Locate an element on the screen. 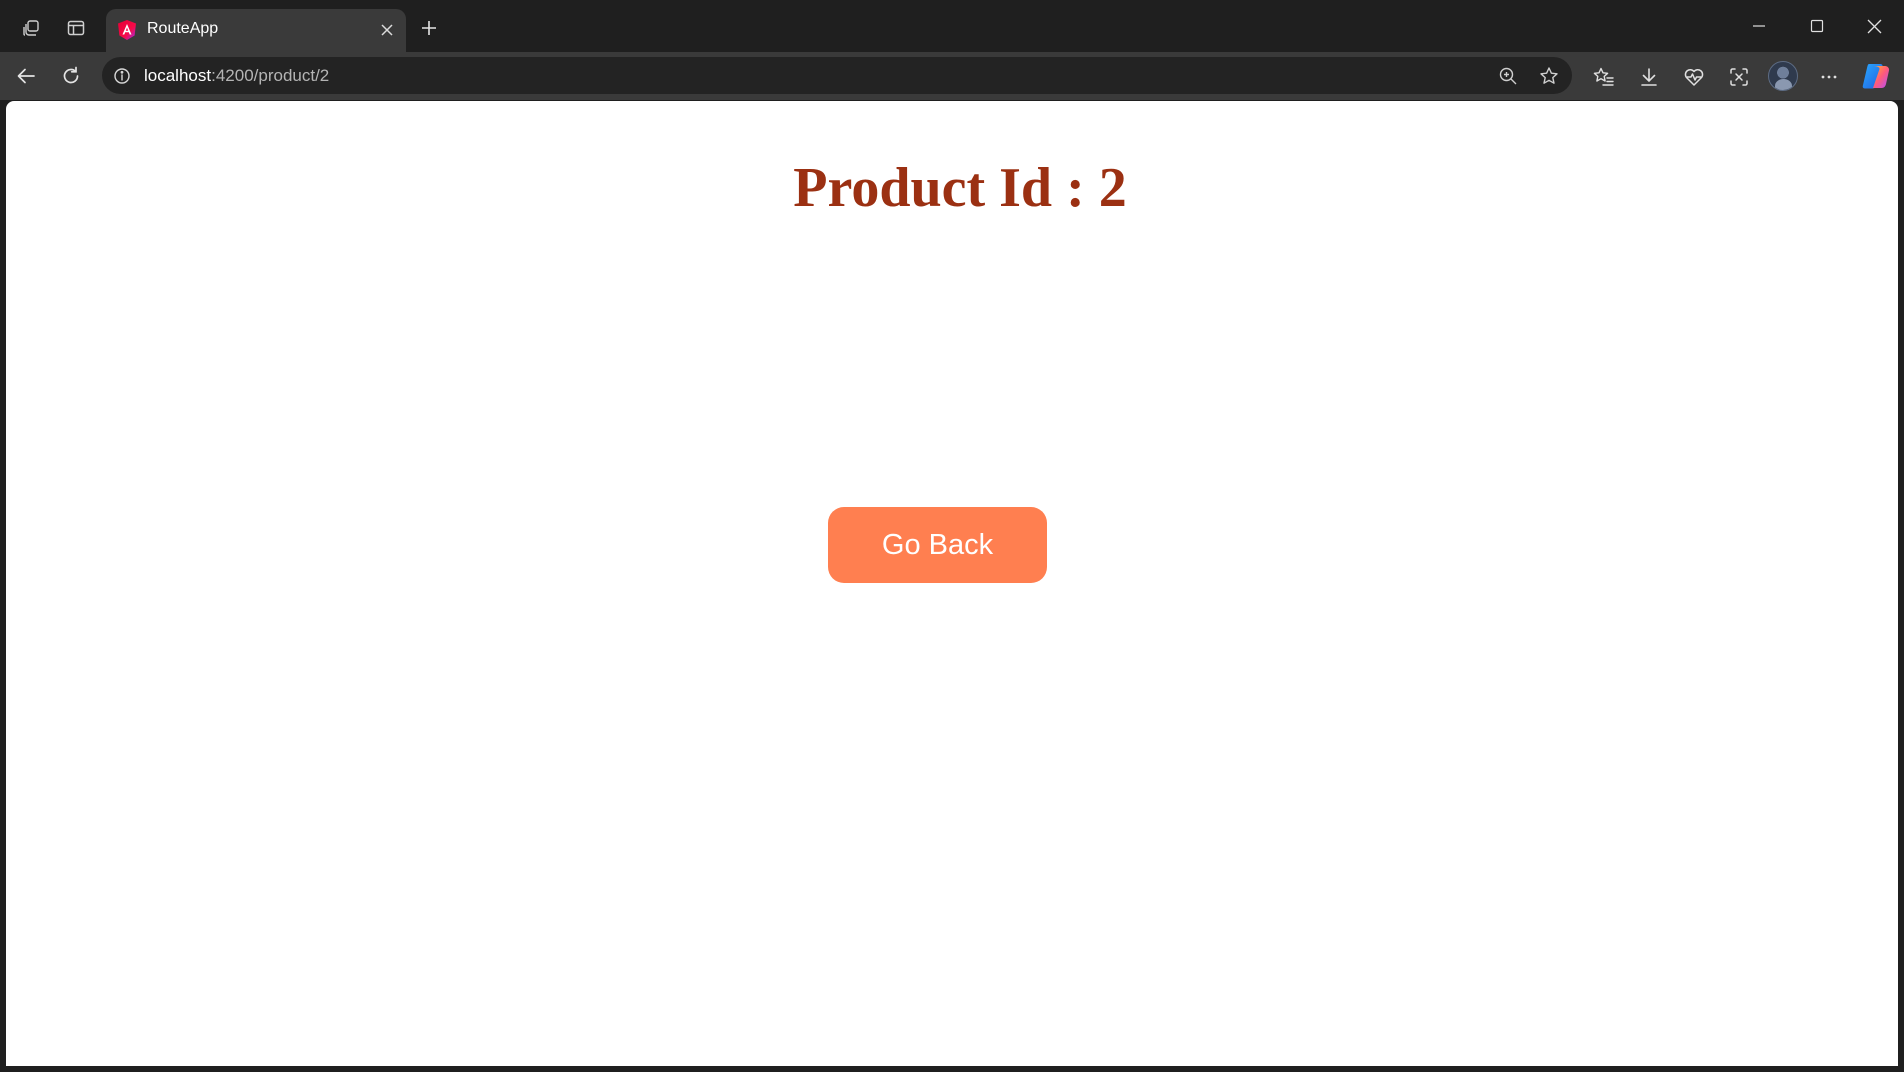 This screenshot has height=1072, width=1904. profile-avatar is located at coordinates (1783, 76).